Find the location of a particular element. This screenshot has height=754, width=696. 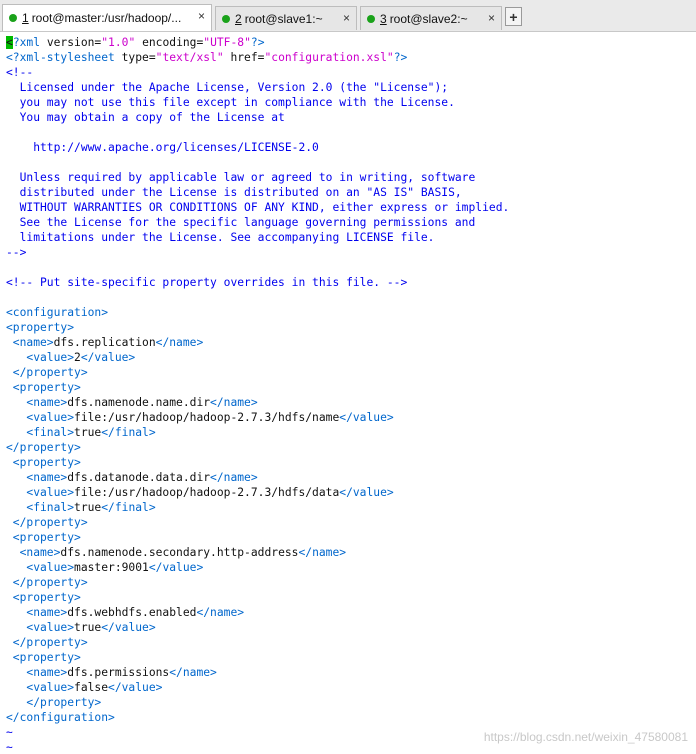

code-token: --> is located at coordinates (16, 252).